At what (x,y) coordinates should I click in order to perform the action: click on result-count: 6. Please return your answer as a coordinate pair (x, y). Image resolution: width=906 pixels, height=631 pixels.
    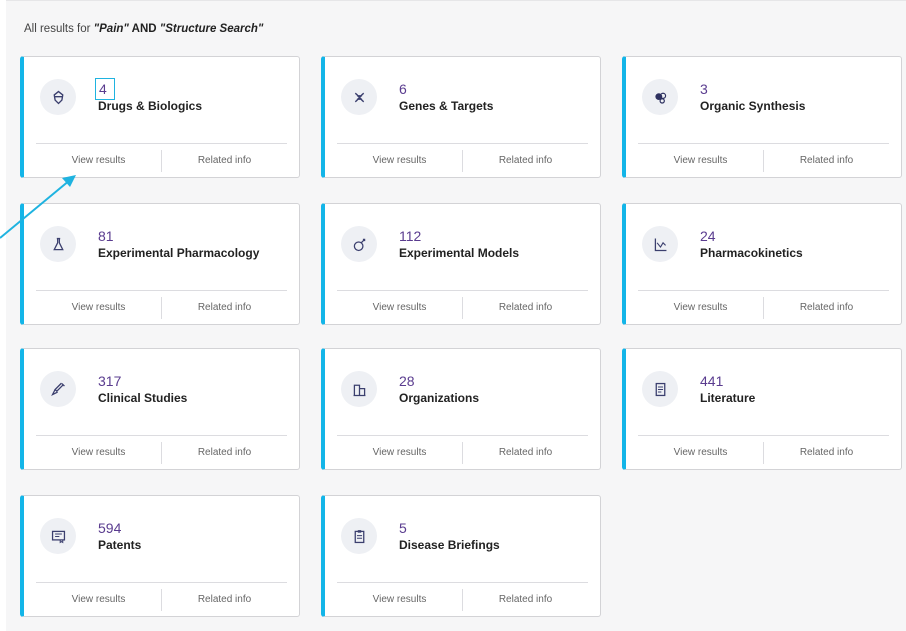
    Looking at the image, I should click on (403, 89).